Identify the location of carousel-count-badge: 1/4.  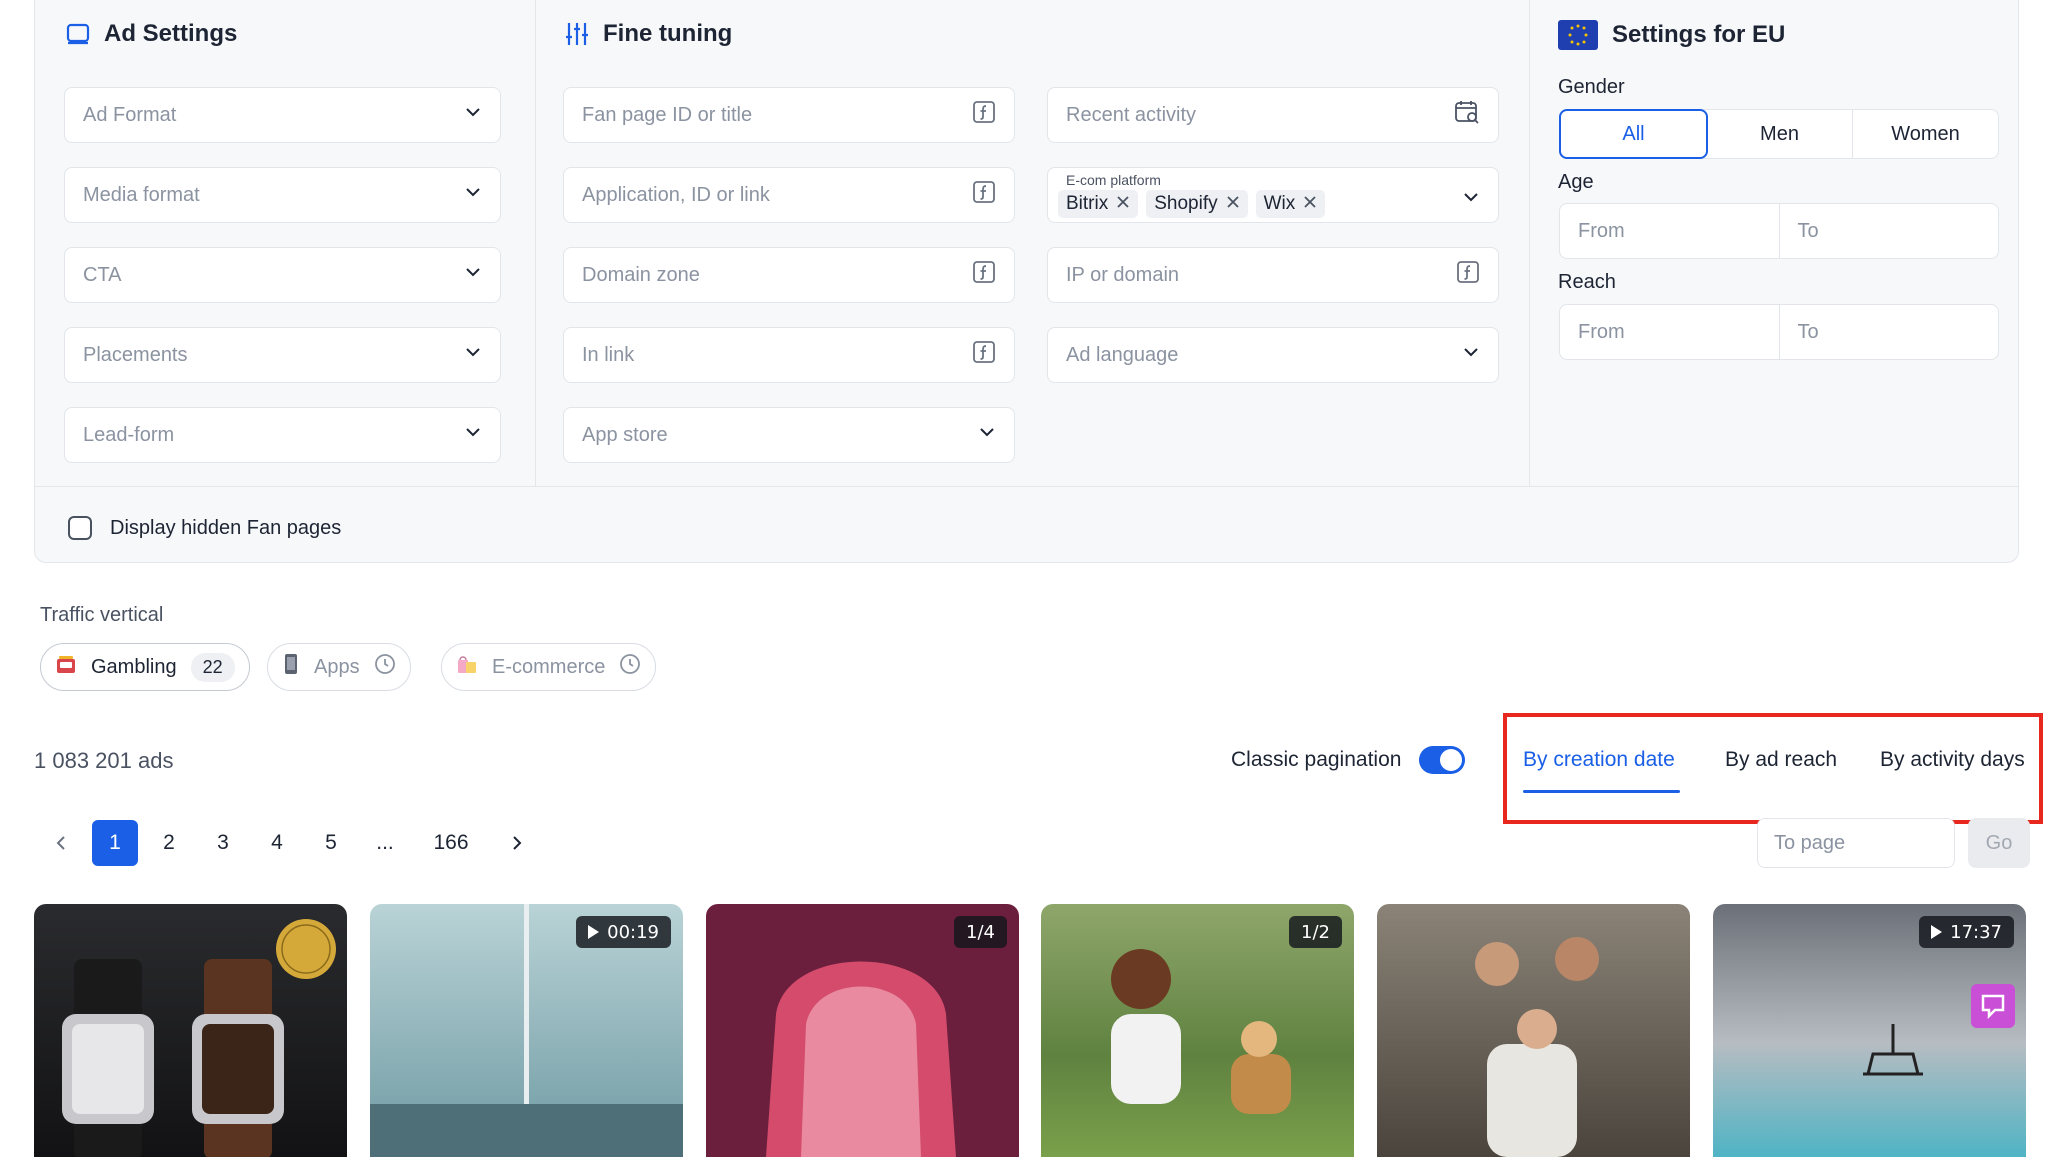
(980, 932).